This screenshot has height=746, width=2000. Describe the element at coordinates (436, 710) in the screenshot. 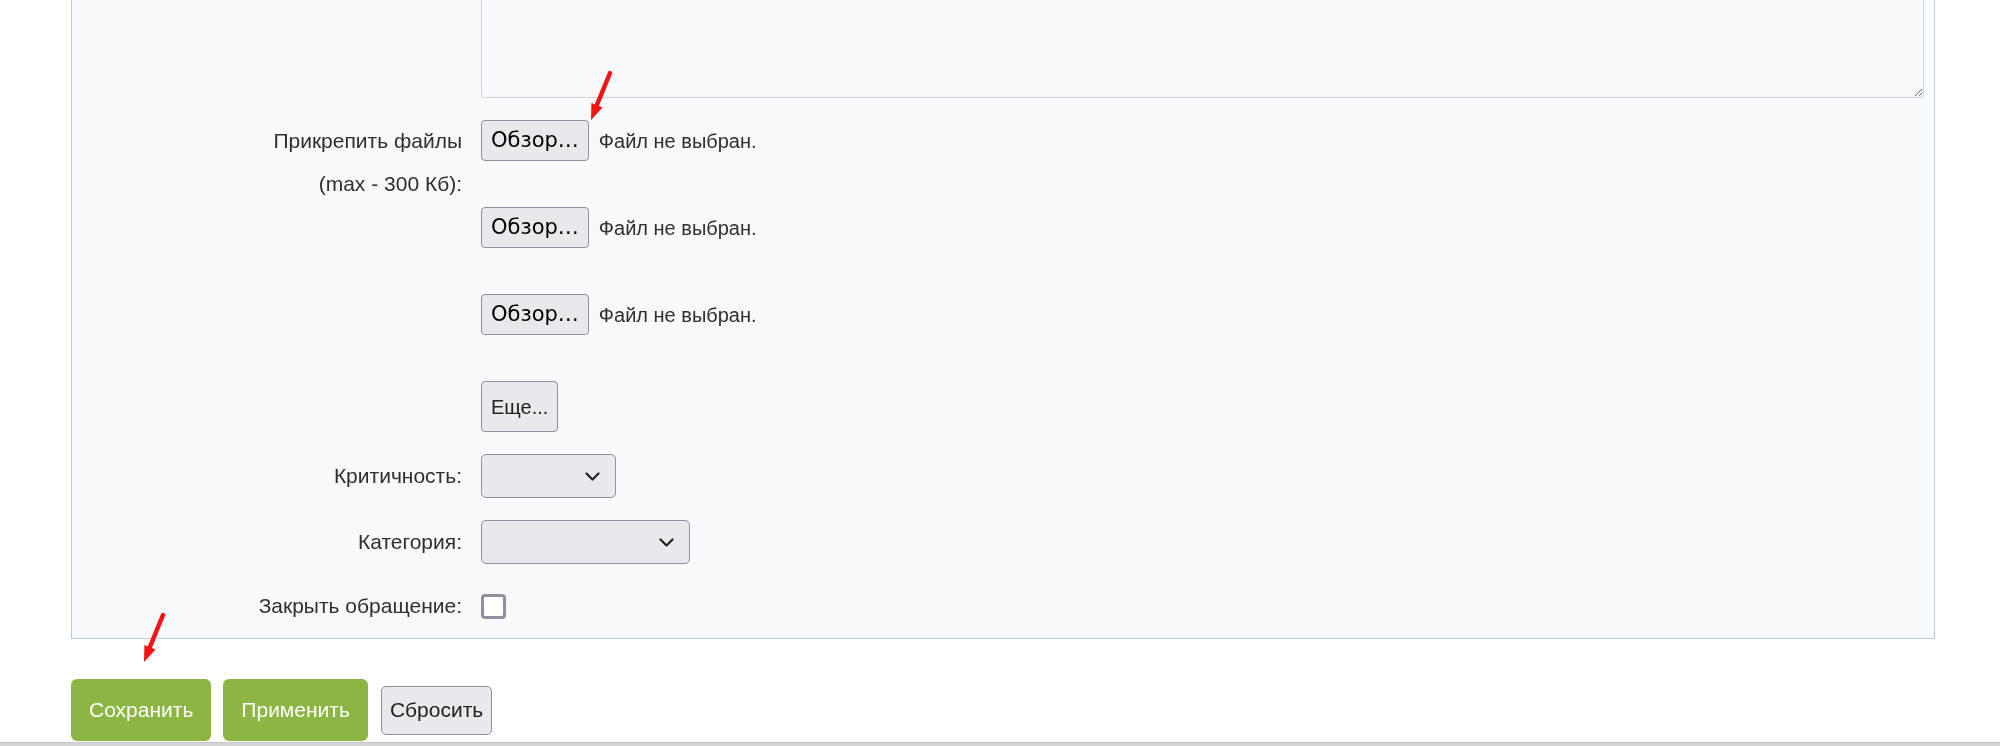

I see `form-action-button: Сбросить` at that location.